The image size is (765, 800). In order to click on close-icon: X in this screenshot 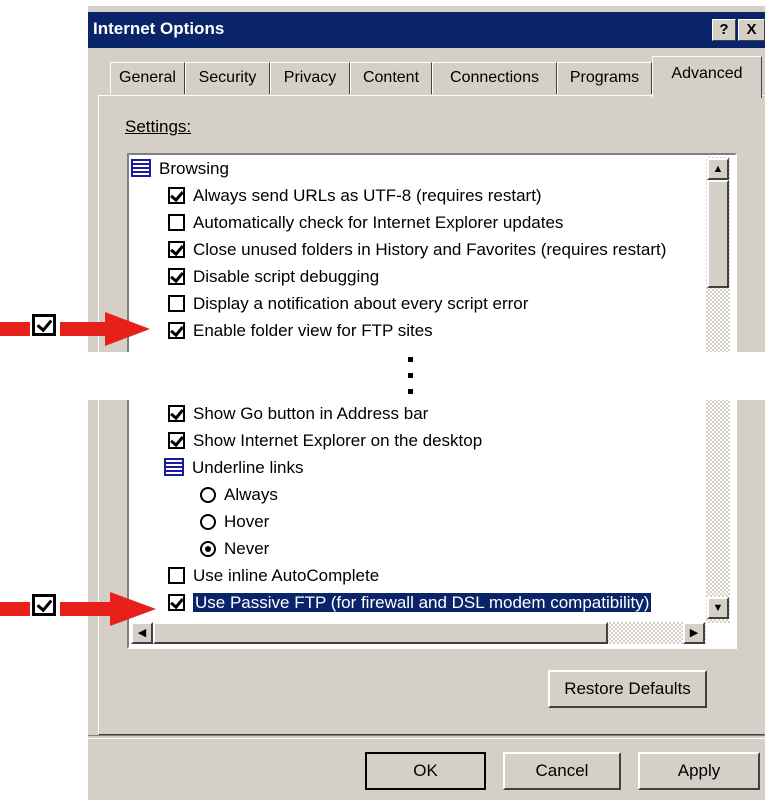, I will do `click(751, 30)`.